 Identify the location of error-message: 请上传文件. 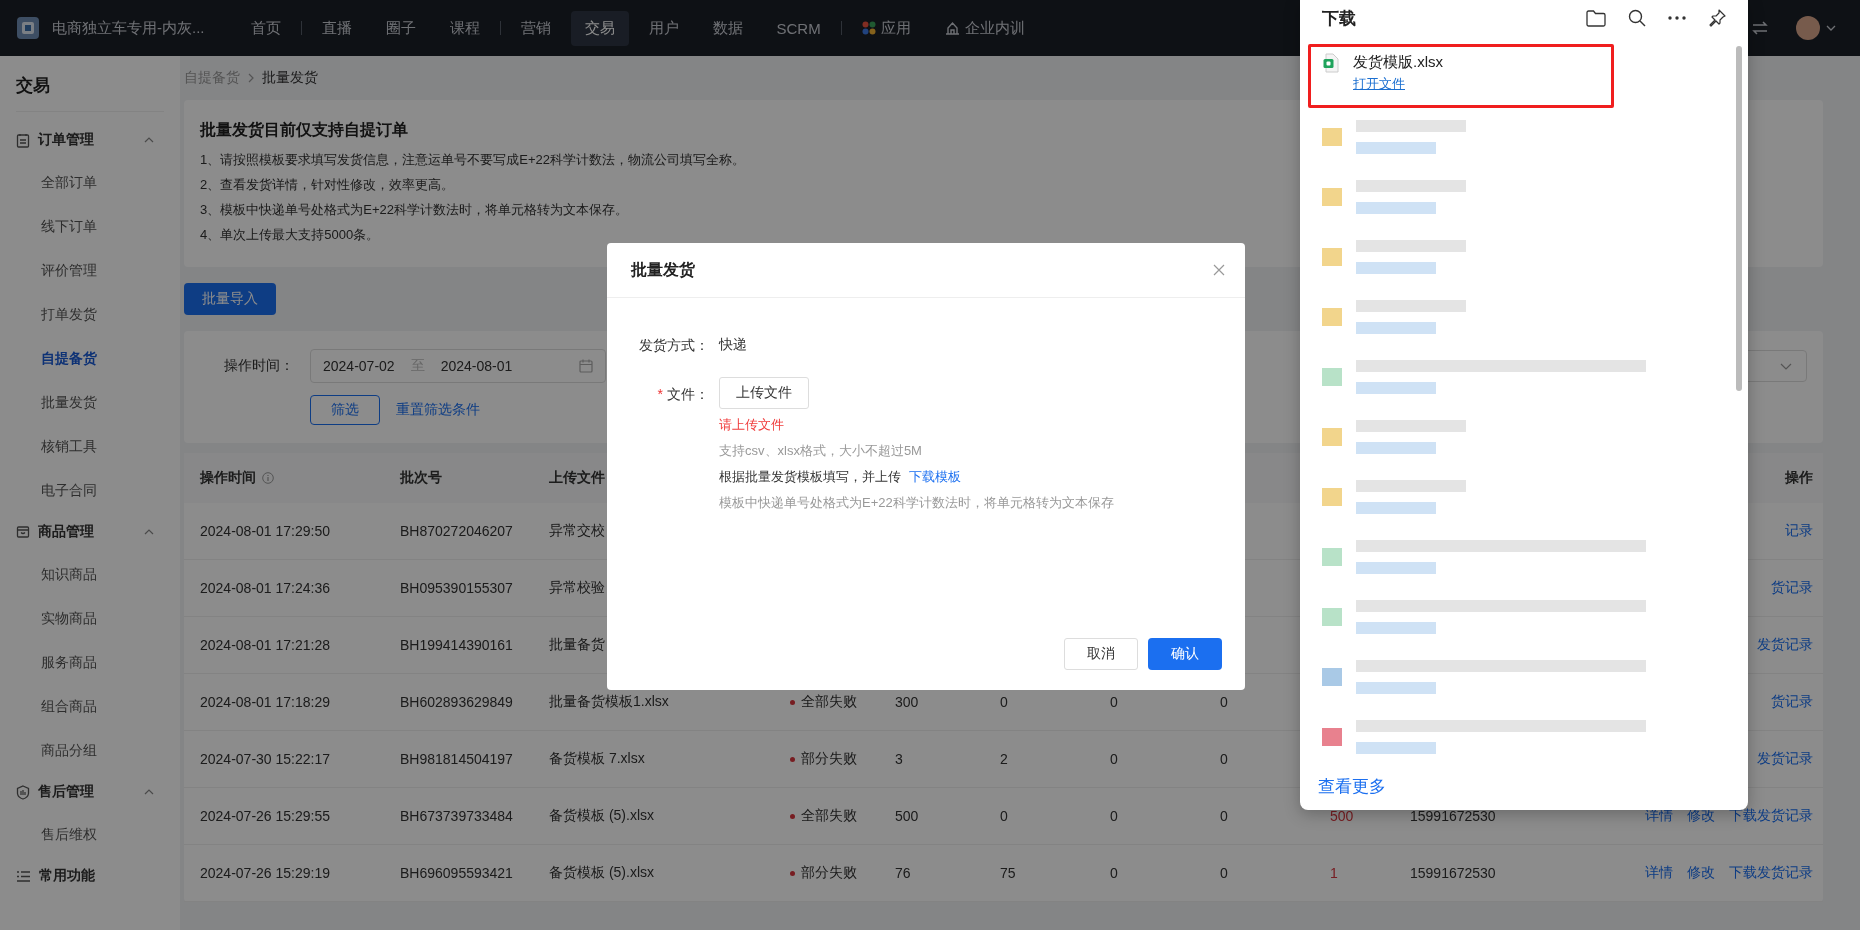
(751, 425).